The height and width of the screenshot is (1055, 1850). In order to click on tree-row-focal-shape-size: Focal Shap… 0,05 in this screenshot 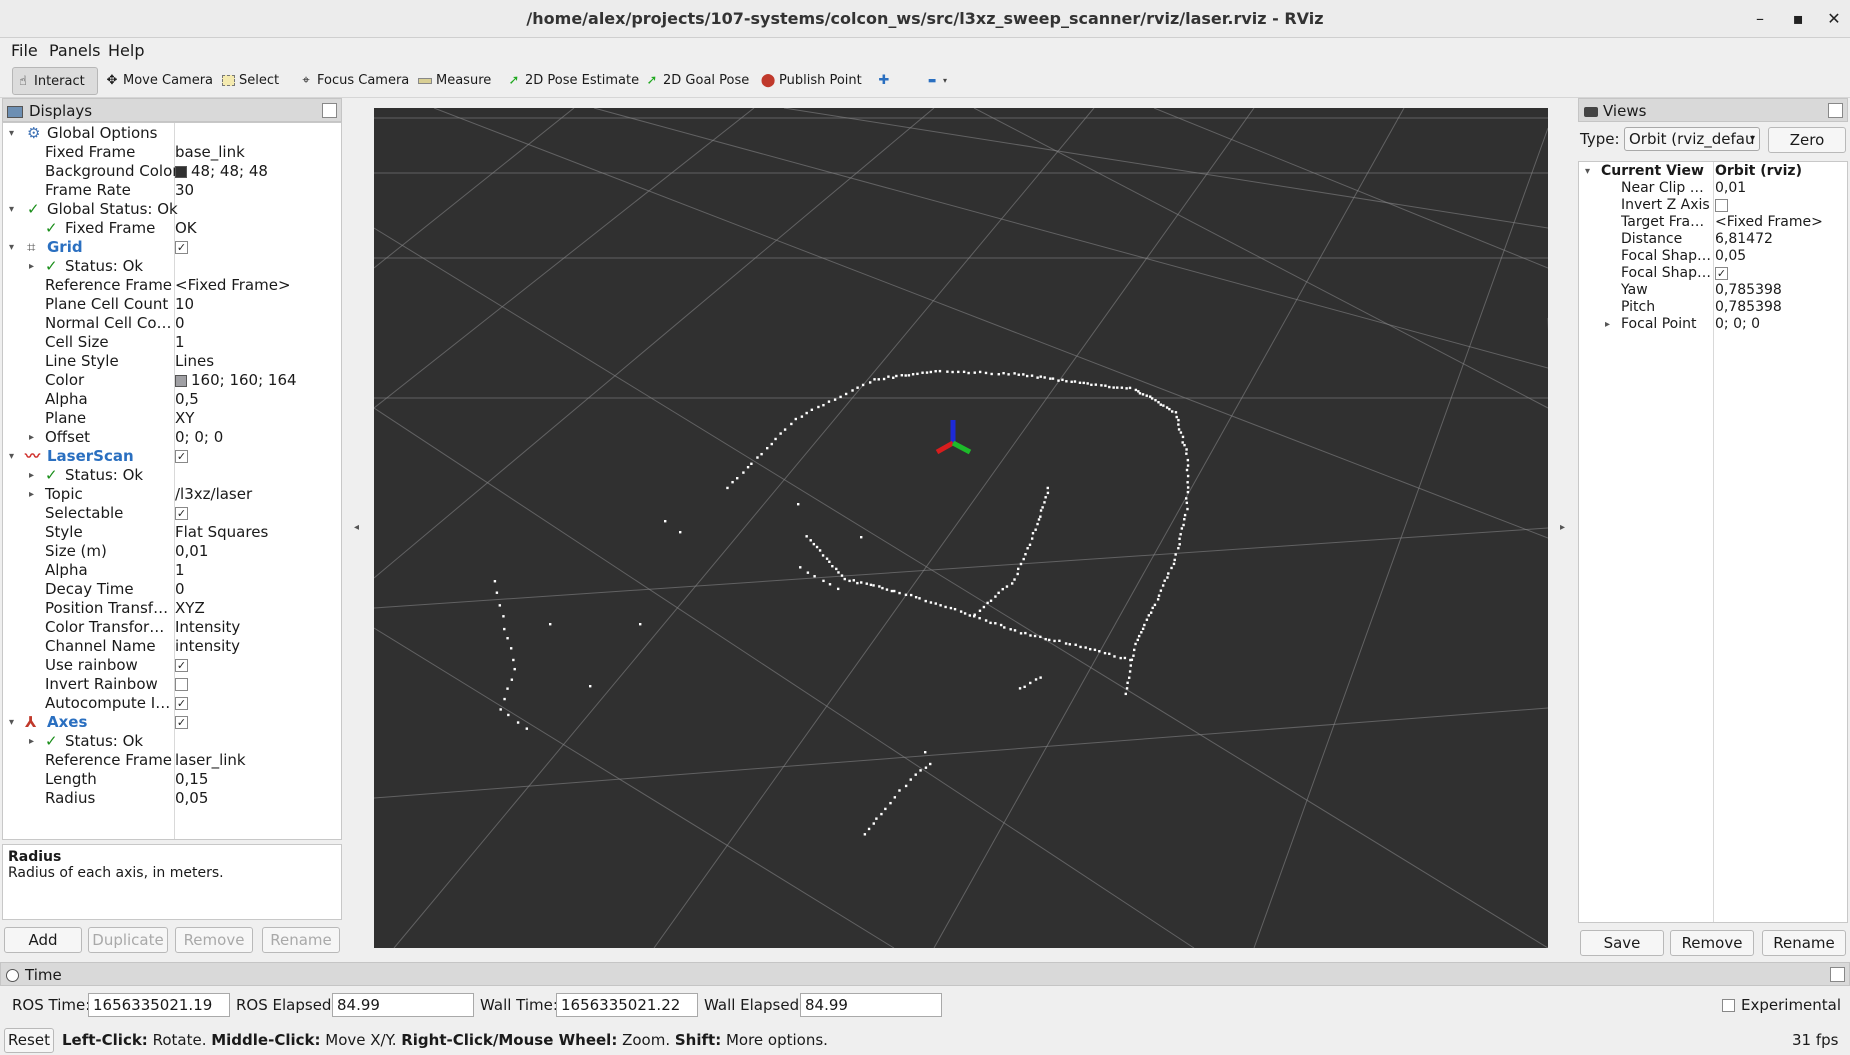, I will do `click(1713, 256)`.